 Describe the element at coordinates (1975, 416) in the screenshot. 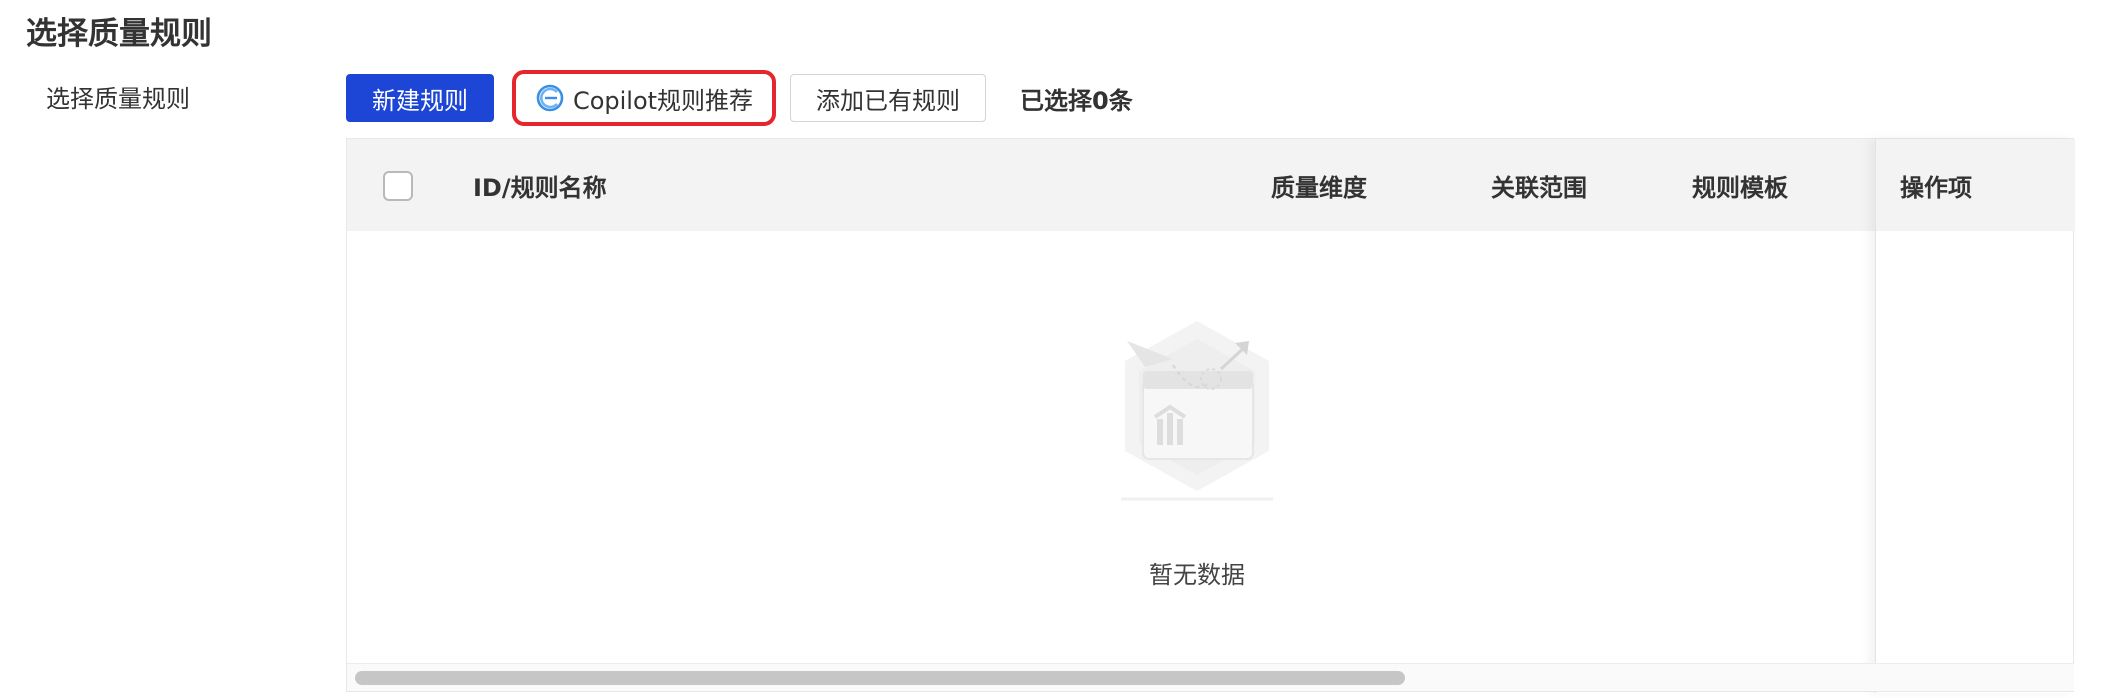

I see `operations-column: 操作项` at that location.